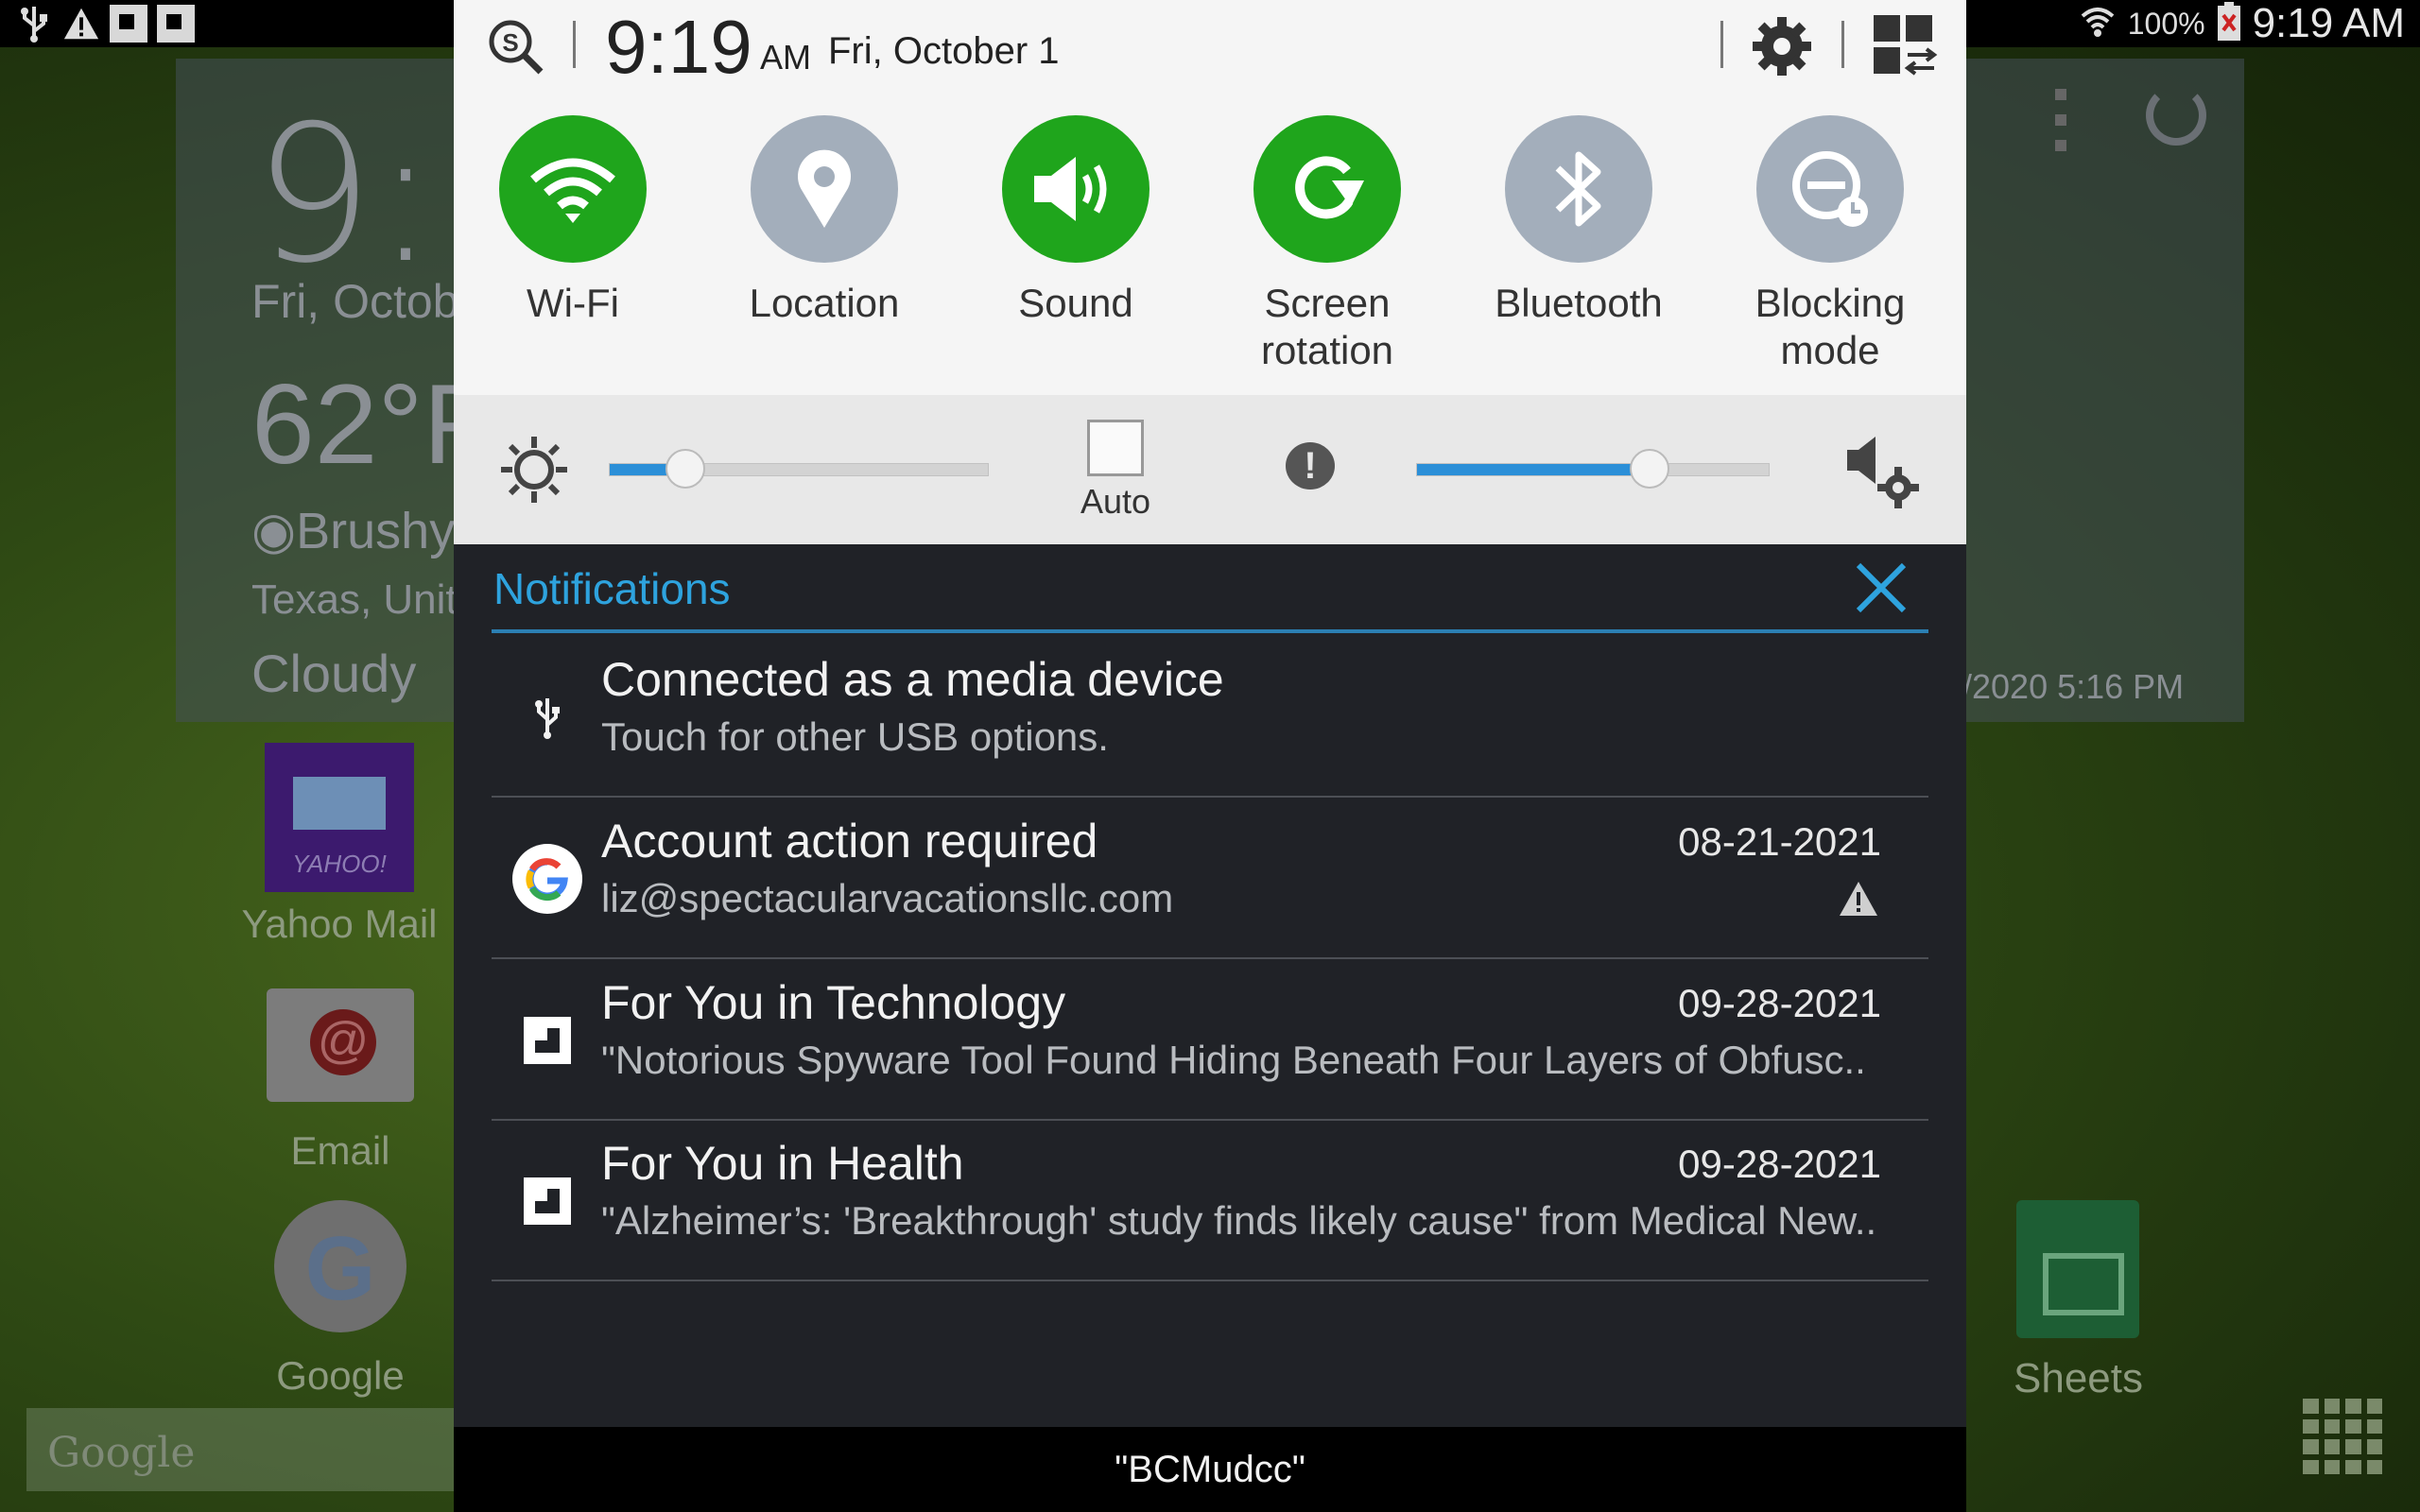 The width and height of the screenshot is (2420, 1512). I want to click on app-yahoo-mail: YAHOO! Yahoo Mail, so click(339, 845).